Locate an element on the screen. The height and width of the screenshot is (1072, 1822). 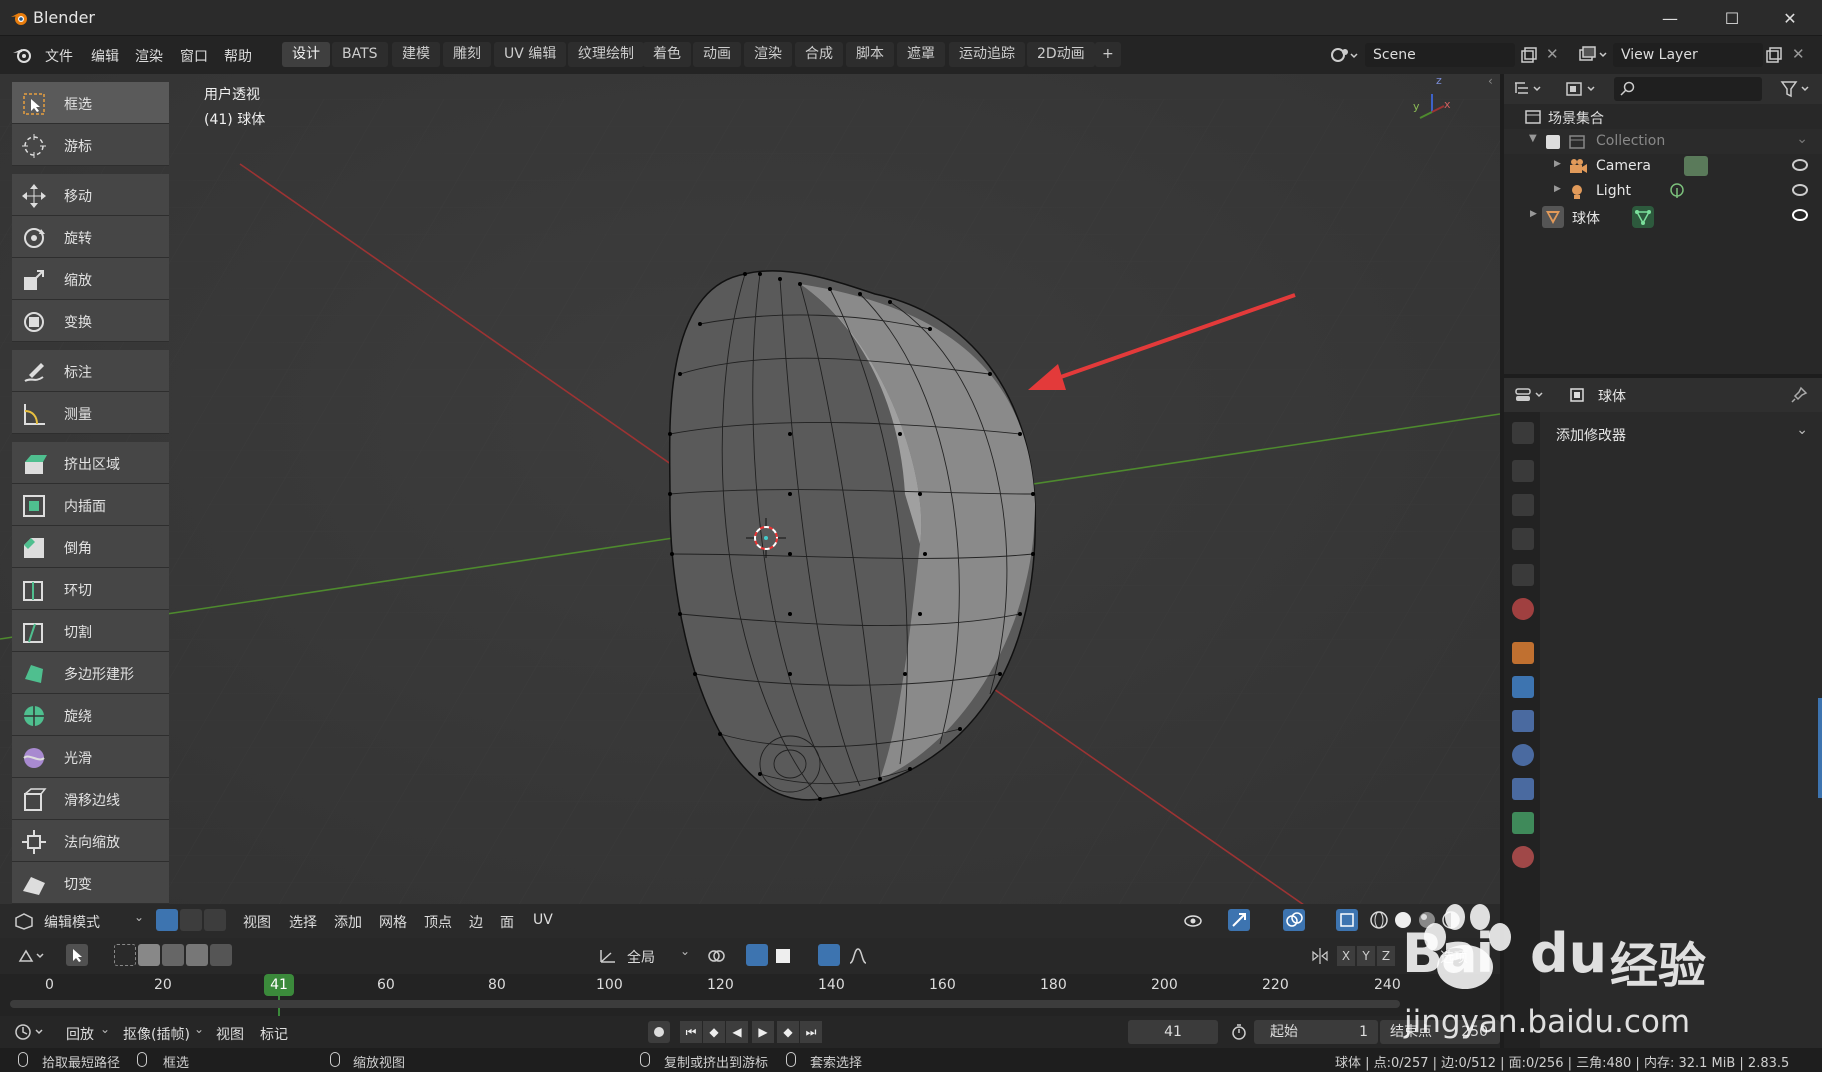
tab-layout: 设计 is located at coordinates (306, 54).